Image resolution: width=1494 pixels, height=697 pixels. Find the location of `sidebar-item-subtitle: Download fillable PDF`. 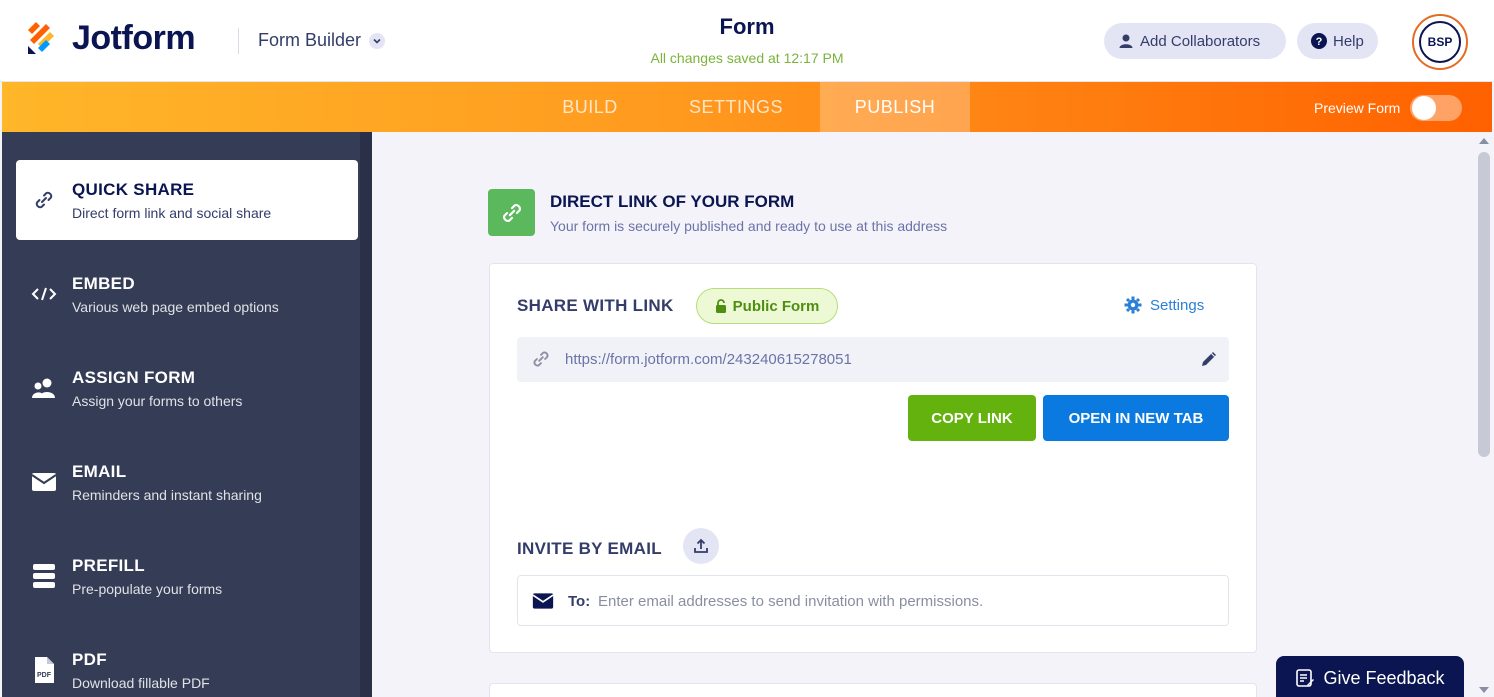

sidebar-item-subtitle: Download fillable PDF is located at coordinates (141, 683).